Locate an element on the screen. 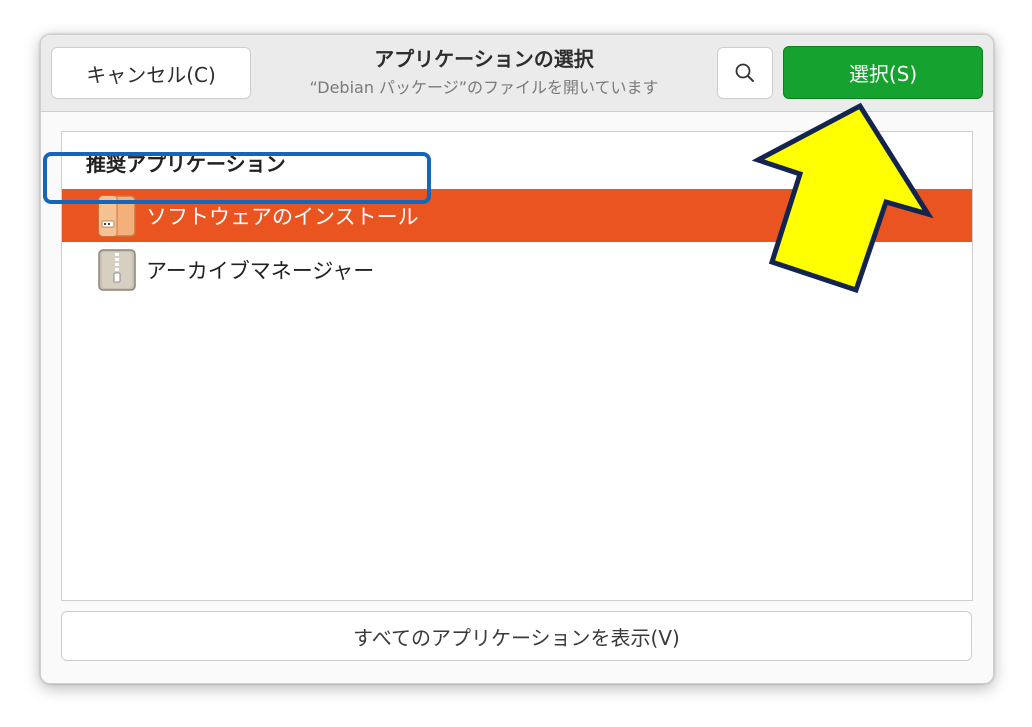  list-item-label: ソフトウェアのインストール is located at coordinates (282, 216).